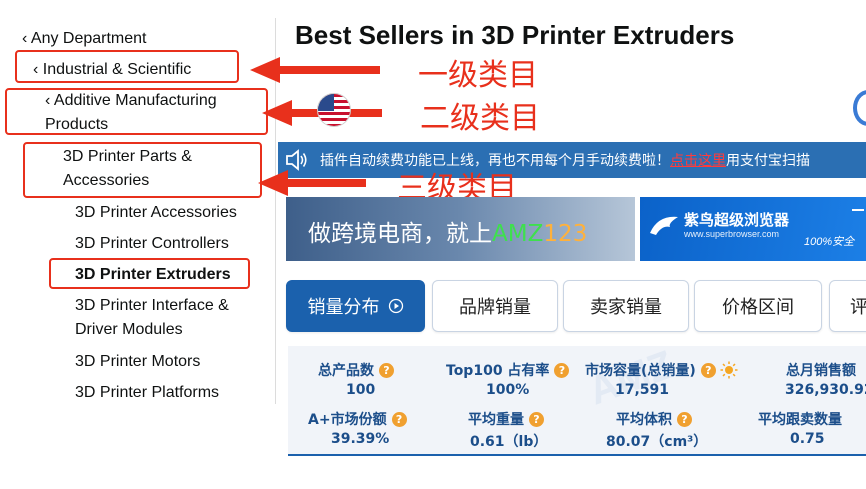 This screenshot has width=866, height=489. Describe the element at coordinates (147, 393) in the screenshot. I see `sidebar-item-platforms: 3D Printer Platforms` at that location.